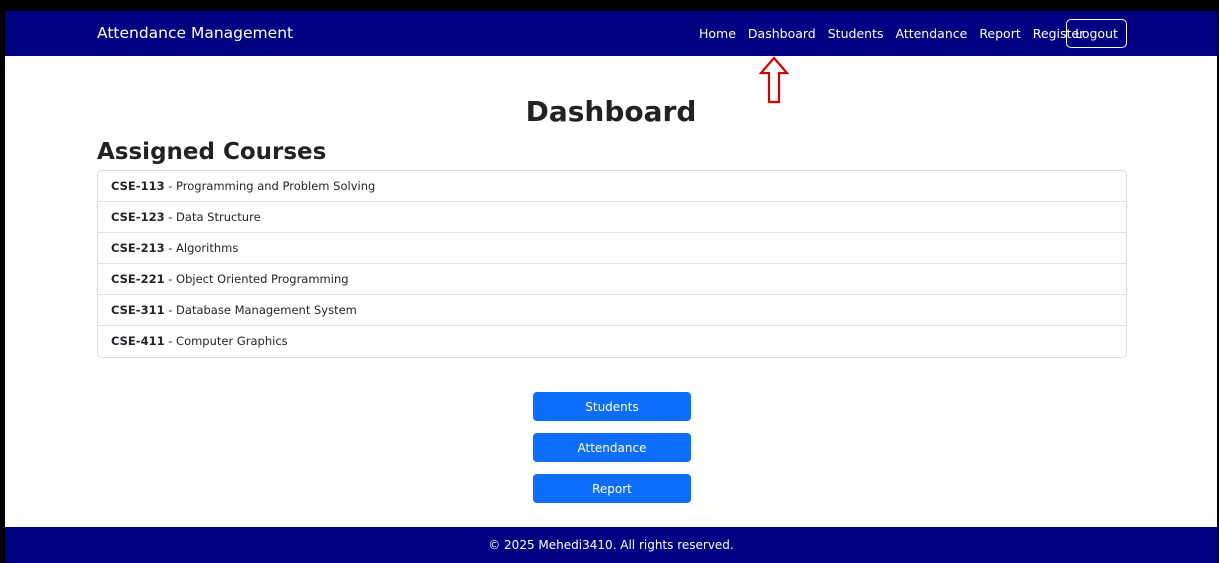 Image resolution: width=1219 pixels, height=563 pixels. I want to click on action-buttons: Students Attendance Report, so click(612, 447).